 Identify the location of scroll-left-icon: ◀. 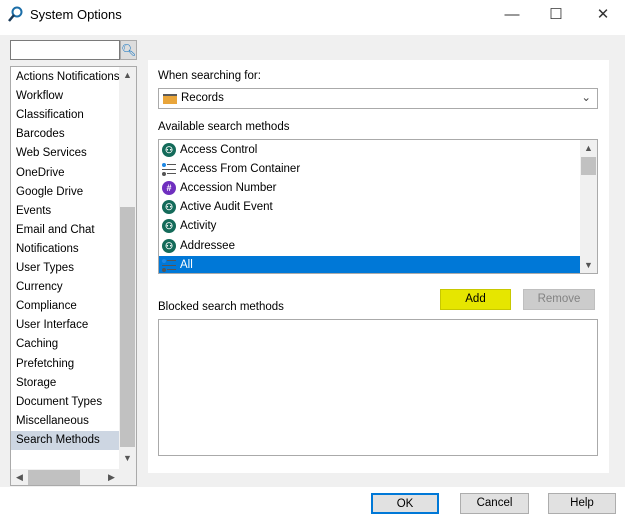
(19, 477).